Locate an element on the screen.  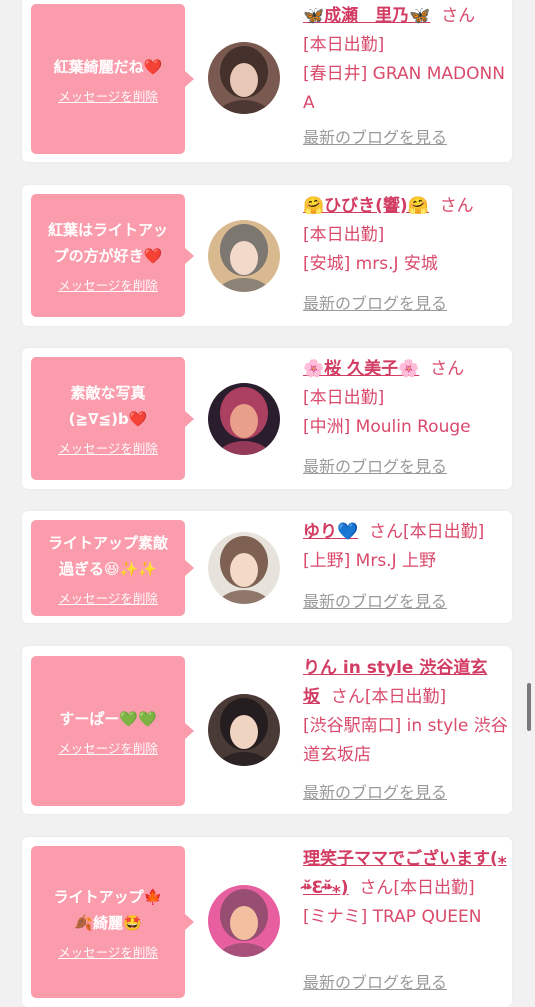
message-bubble: ライトアップ🍁 🍂綺麗🤩 メッセージを削除 is located at coordinates (112, 922).